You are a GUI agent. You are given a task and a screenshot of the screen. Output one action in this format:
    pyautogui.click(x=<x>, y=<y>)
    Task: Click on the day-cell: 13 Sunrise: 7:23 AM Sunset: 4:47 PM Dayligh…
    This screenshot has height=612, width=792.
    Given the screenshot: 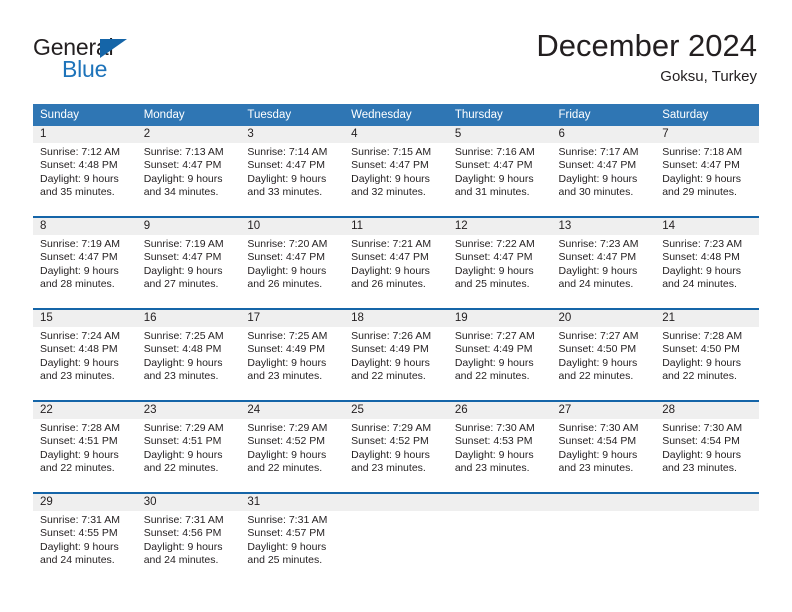 What is the action you would take?
    pyautogui.click(x=603, y=263)
    